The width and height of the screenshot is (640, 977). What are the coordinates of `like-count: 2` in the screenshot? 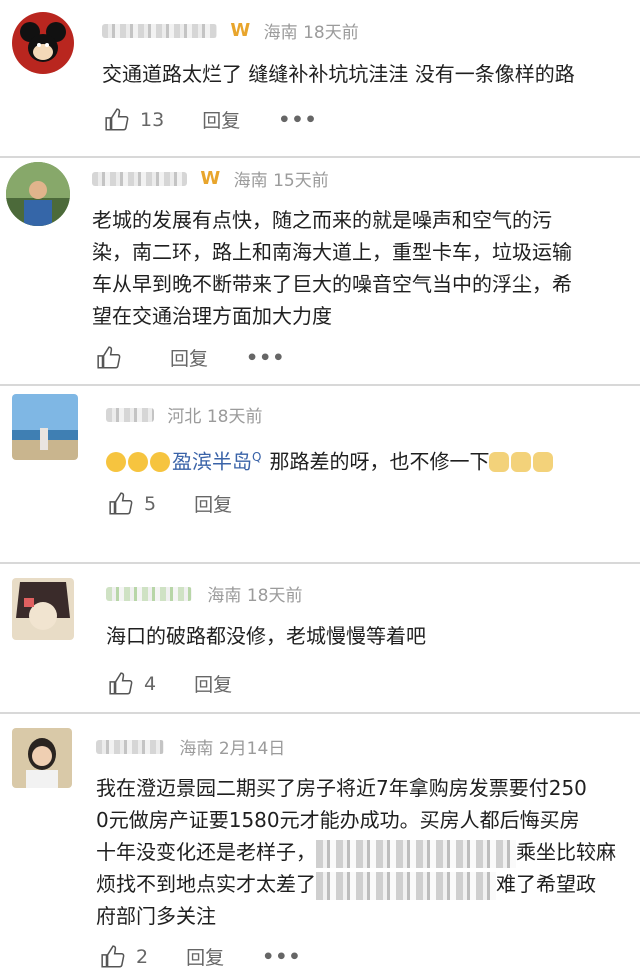 It's located at (142, 956).